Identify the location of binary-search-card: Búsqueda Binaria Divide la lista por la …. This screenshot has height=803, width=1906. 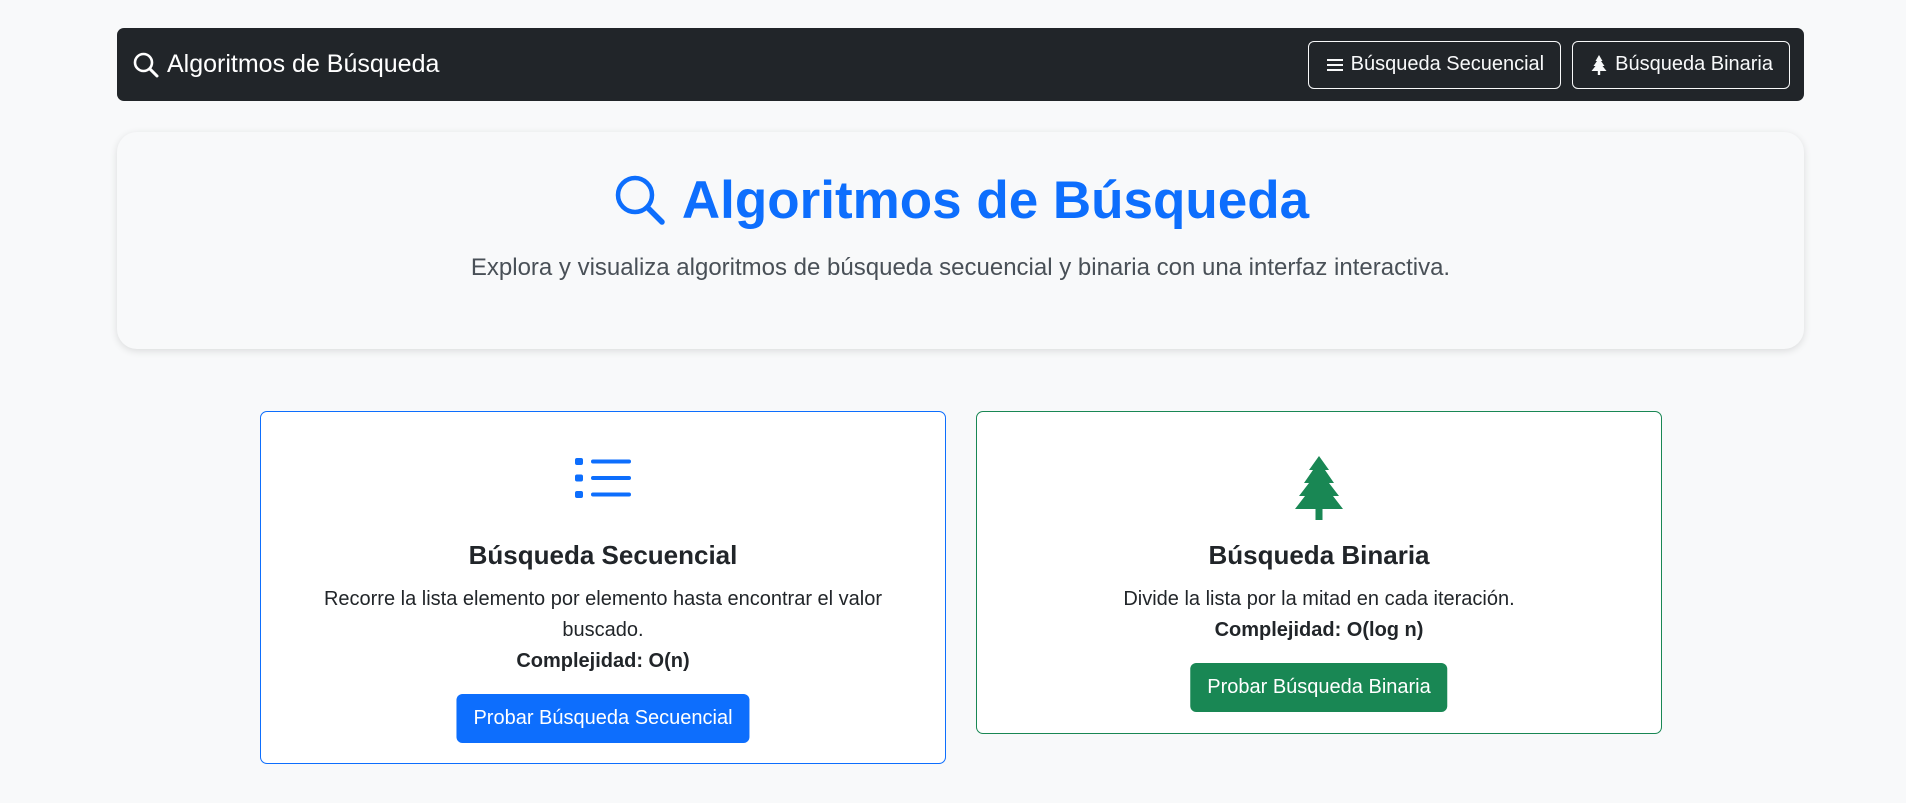
(1319, 572).